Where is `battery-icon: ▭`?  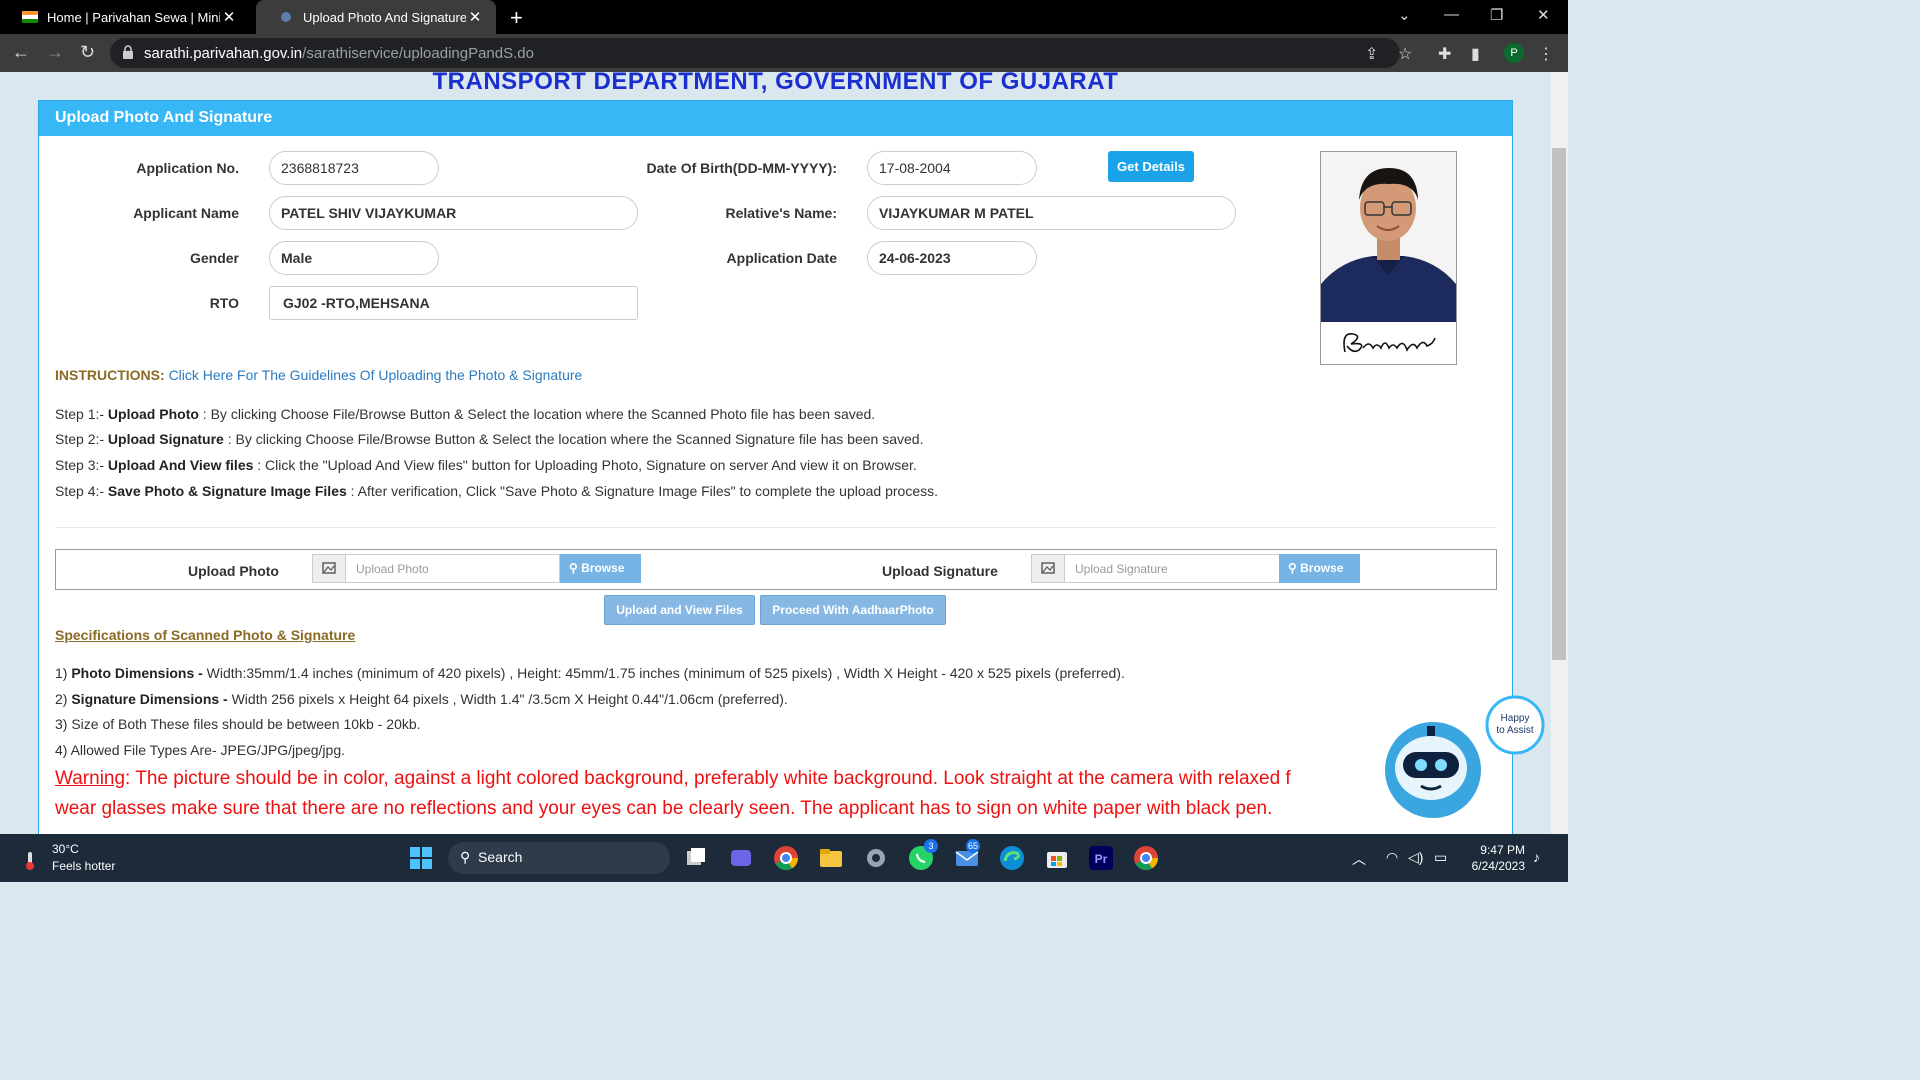
battery-icon: ▭ is located at coordinates (1440, 857).